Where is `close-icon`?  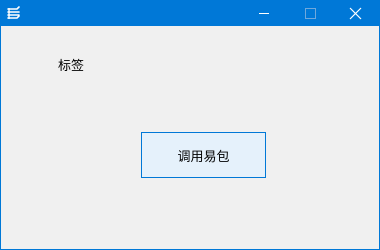 close-icon is located at coordinates (355, 13).